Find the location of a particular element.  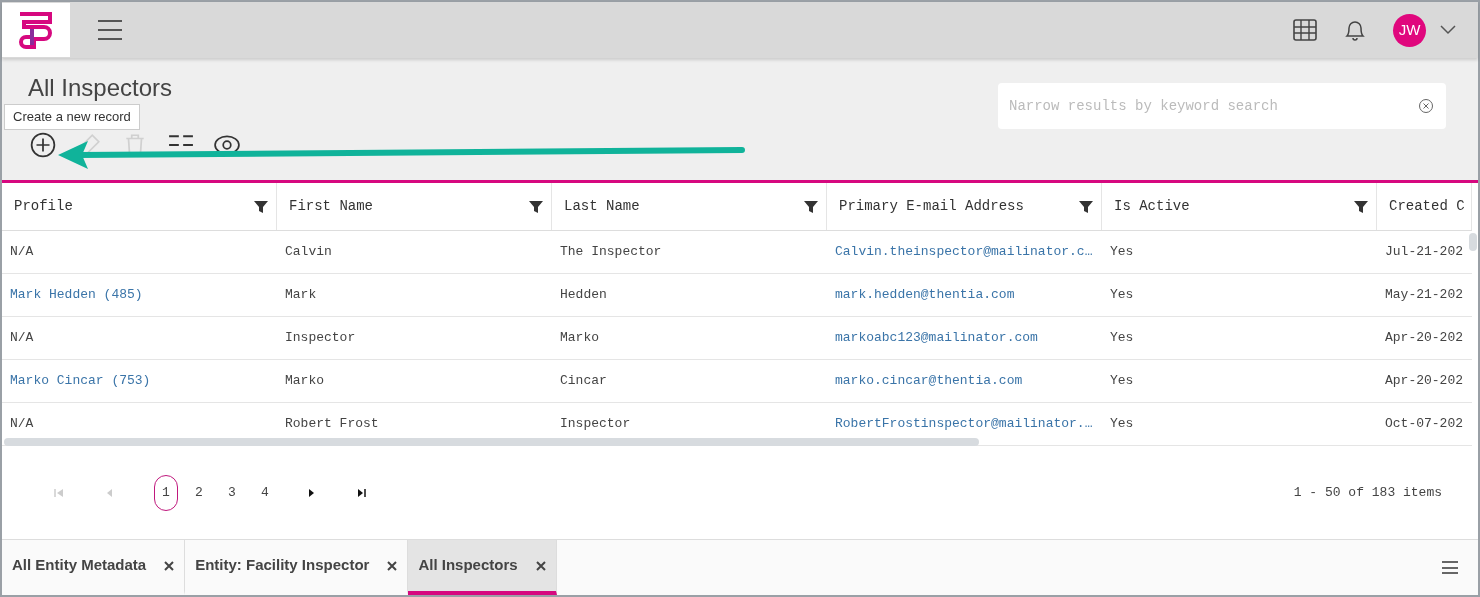

table-link: Marko Cincar (753) is located at coordinates (80, 381).